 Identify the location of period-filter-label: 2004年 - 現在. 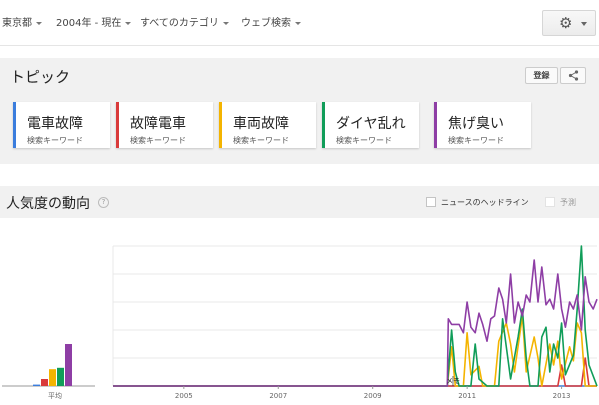
(89, 23).